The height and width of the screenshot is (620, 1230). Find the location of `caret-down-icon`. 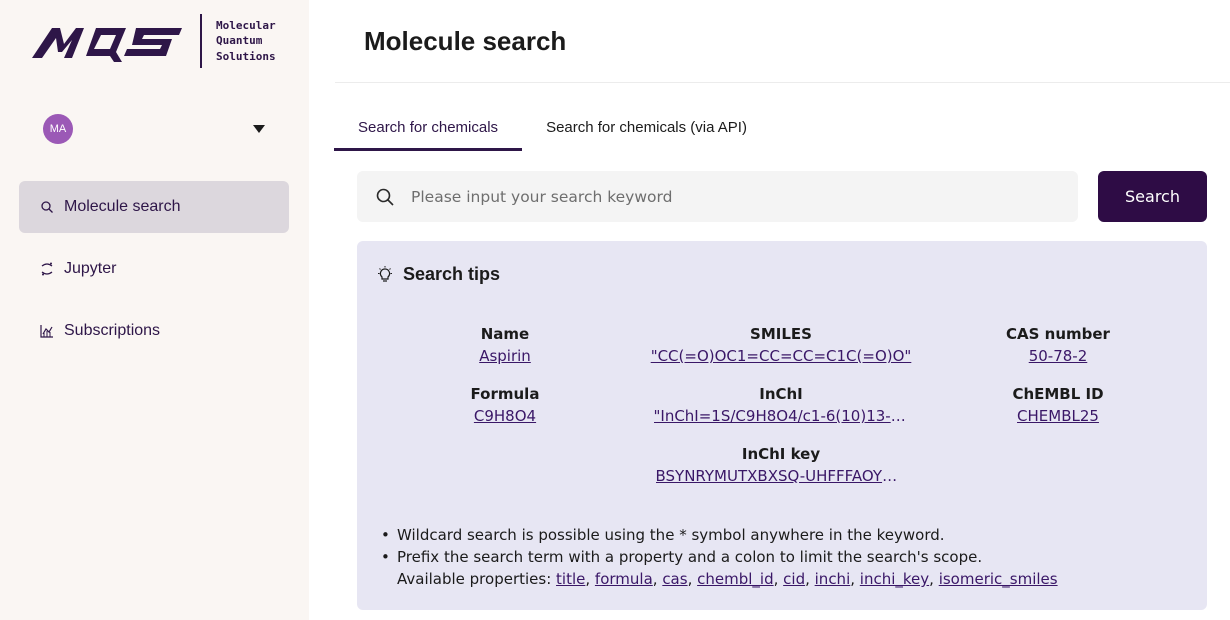

caret-down-icon is located at coordinates (259, 129).